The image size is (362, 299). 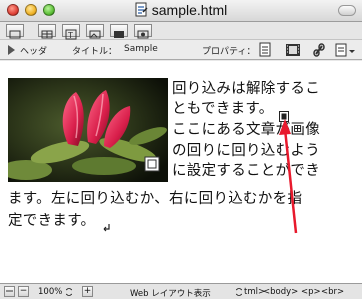 What do you see at coordinates (288, 176) in the screenshot?
I see `annotation-arrow` at bounding box center [288, 176].